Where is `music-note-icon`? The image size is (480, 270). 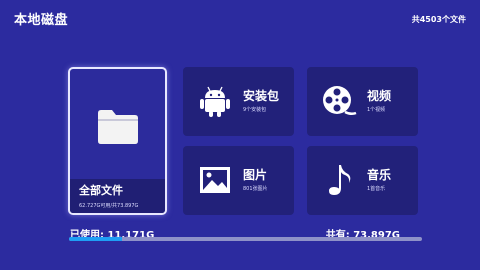
music-note-icon is located at coordinates (340, 180).